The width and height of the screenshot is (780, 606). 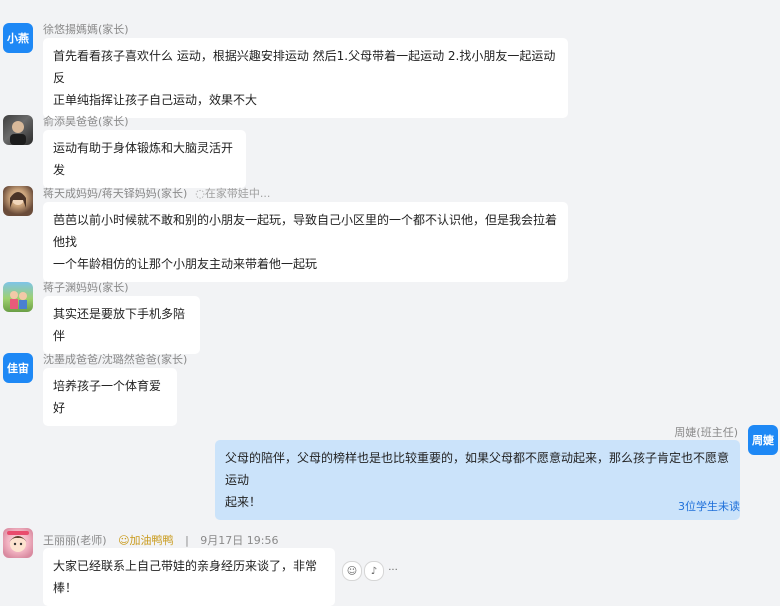 I want to click on message-bubble: 大家已经联系上自己带娃的亲身经历来谈了，非常棒！, so click(x=189, y=577).